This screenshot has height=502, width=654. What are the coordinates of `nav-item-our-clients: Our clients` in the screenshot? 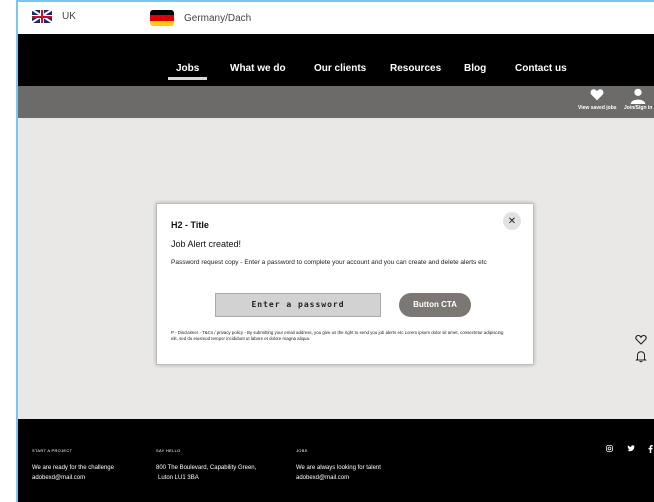 It's located at (340, 68).